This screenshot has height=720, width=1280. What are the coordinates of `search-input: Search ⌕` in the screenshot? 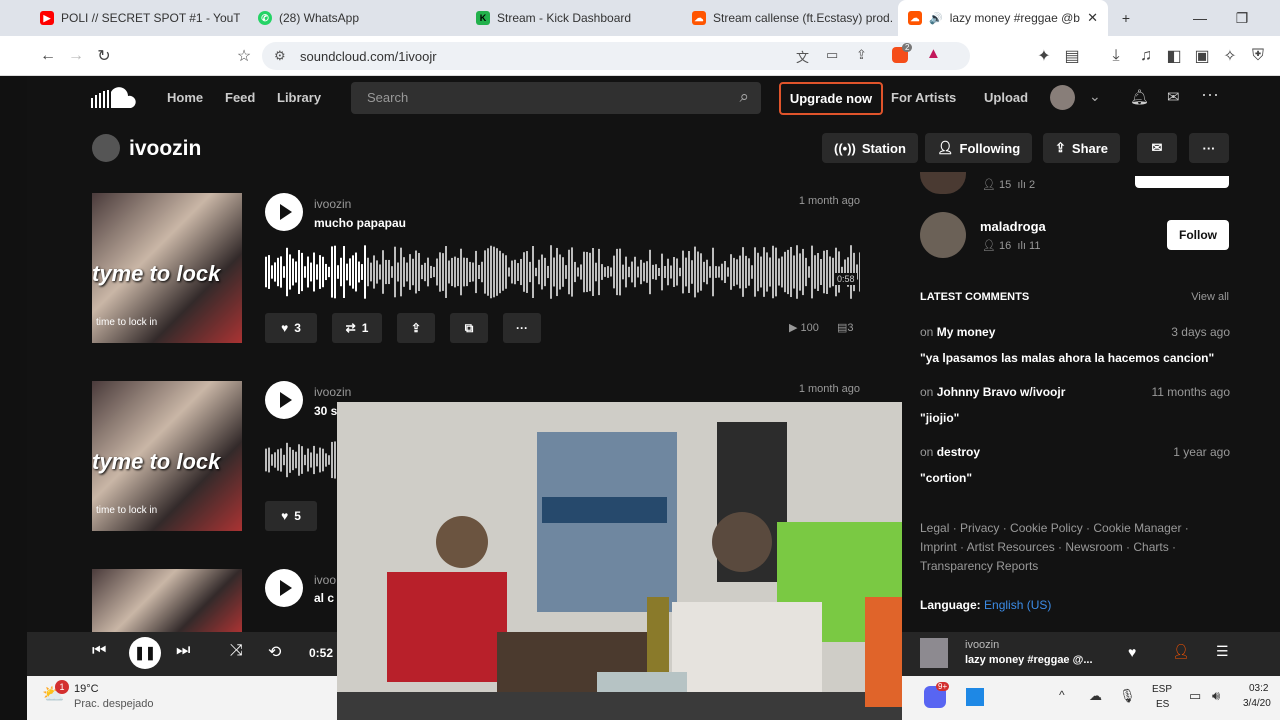 It's located at (556, 98).